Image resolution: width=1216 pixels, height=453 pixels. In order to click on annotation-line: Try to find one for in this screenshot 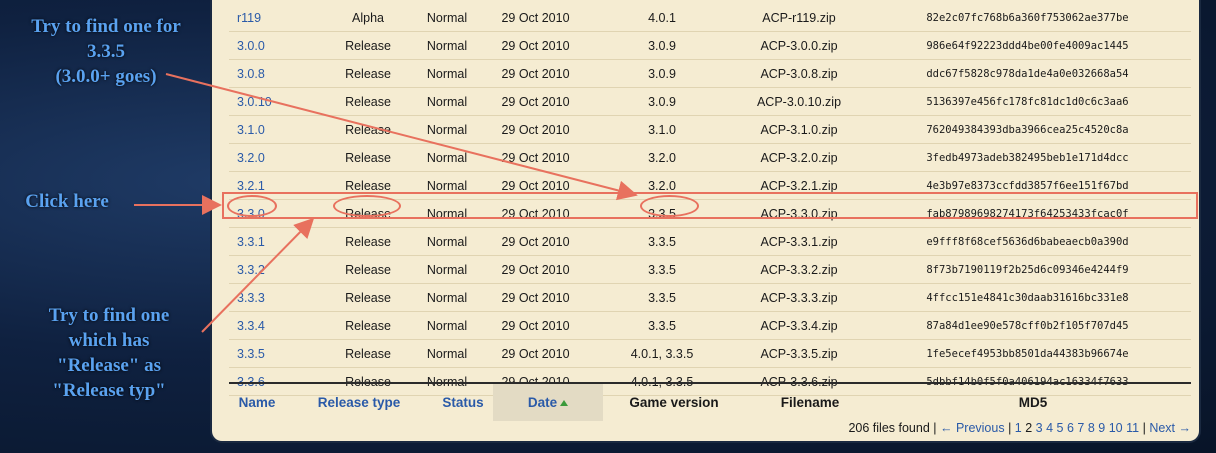, I will do `click(106, 26)`.